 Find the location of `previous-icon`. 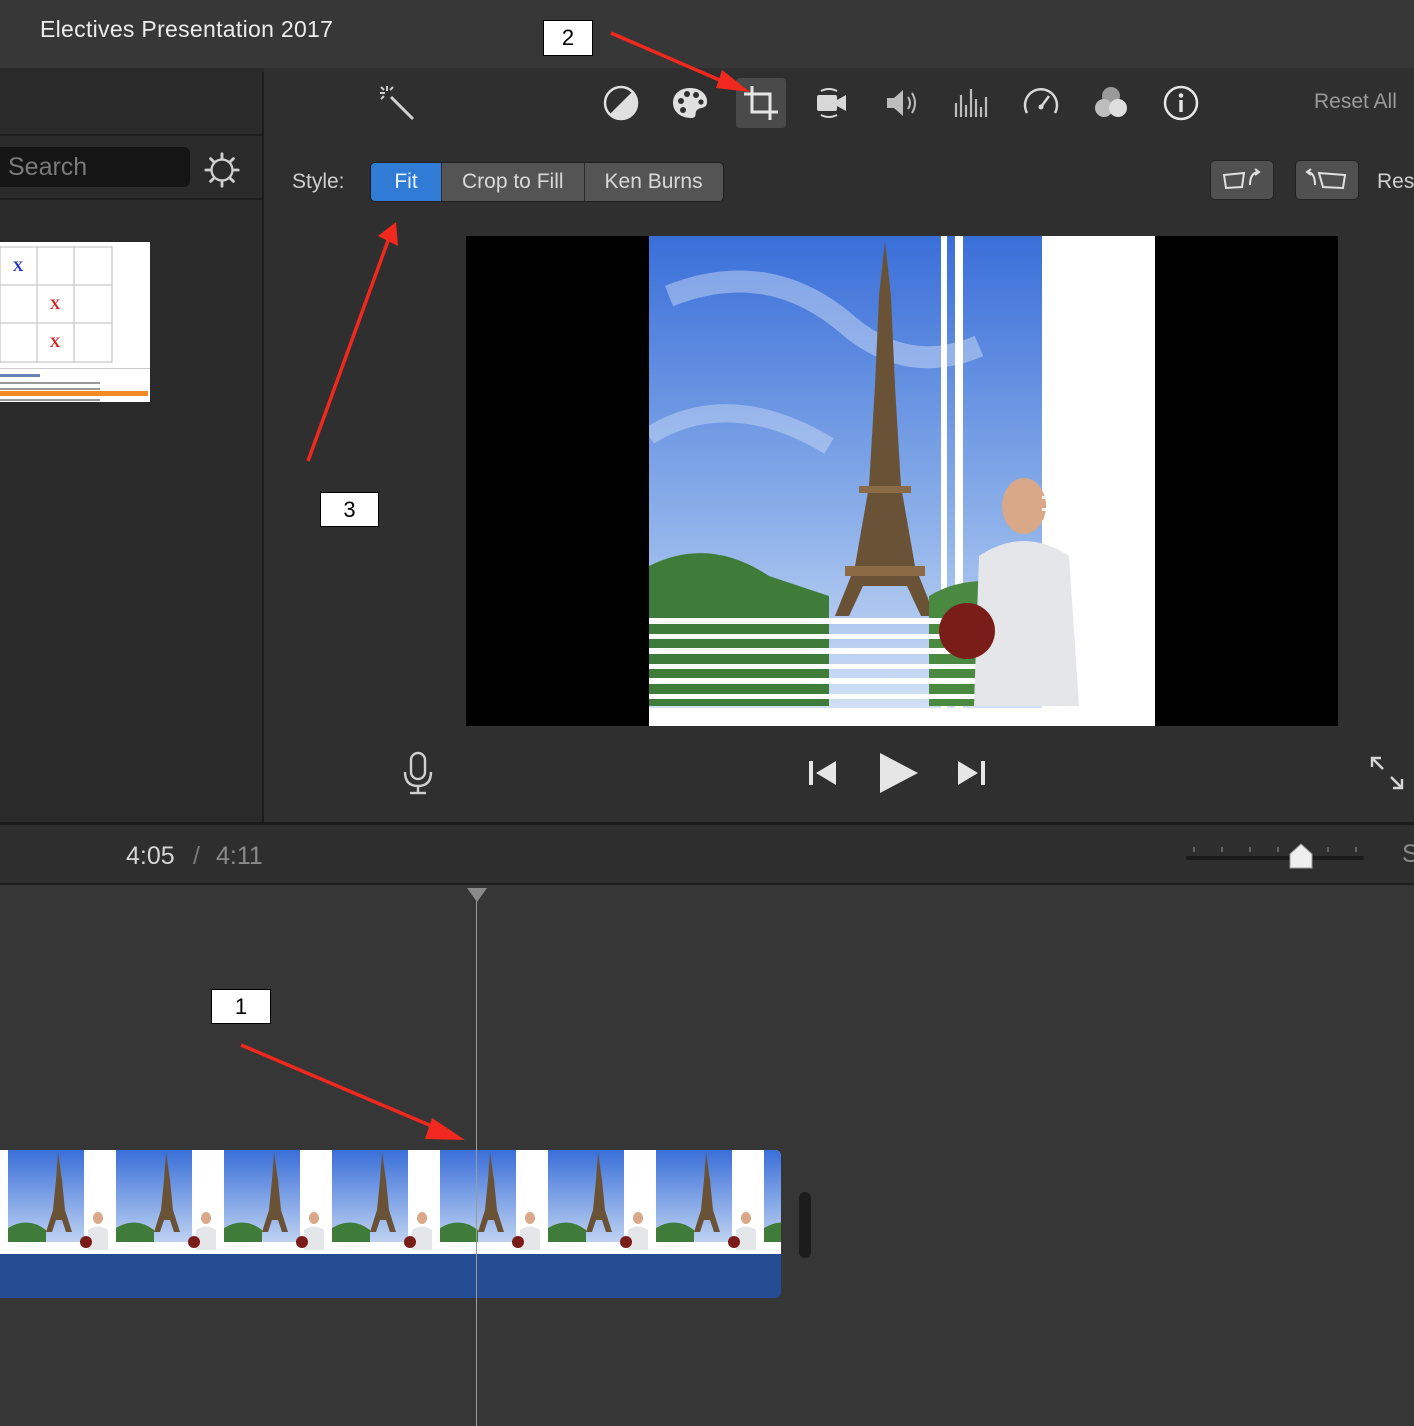

previous-icon is located at coordinates (823, 773).